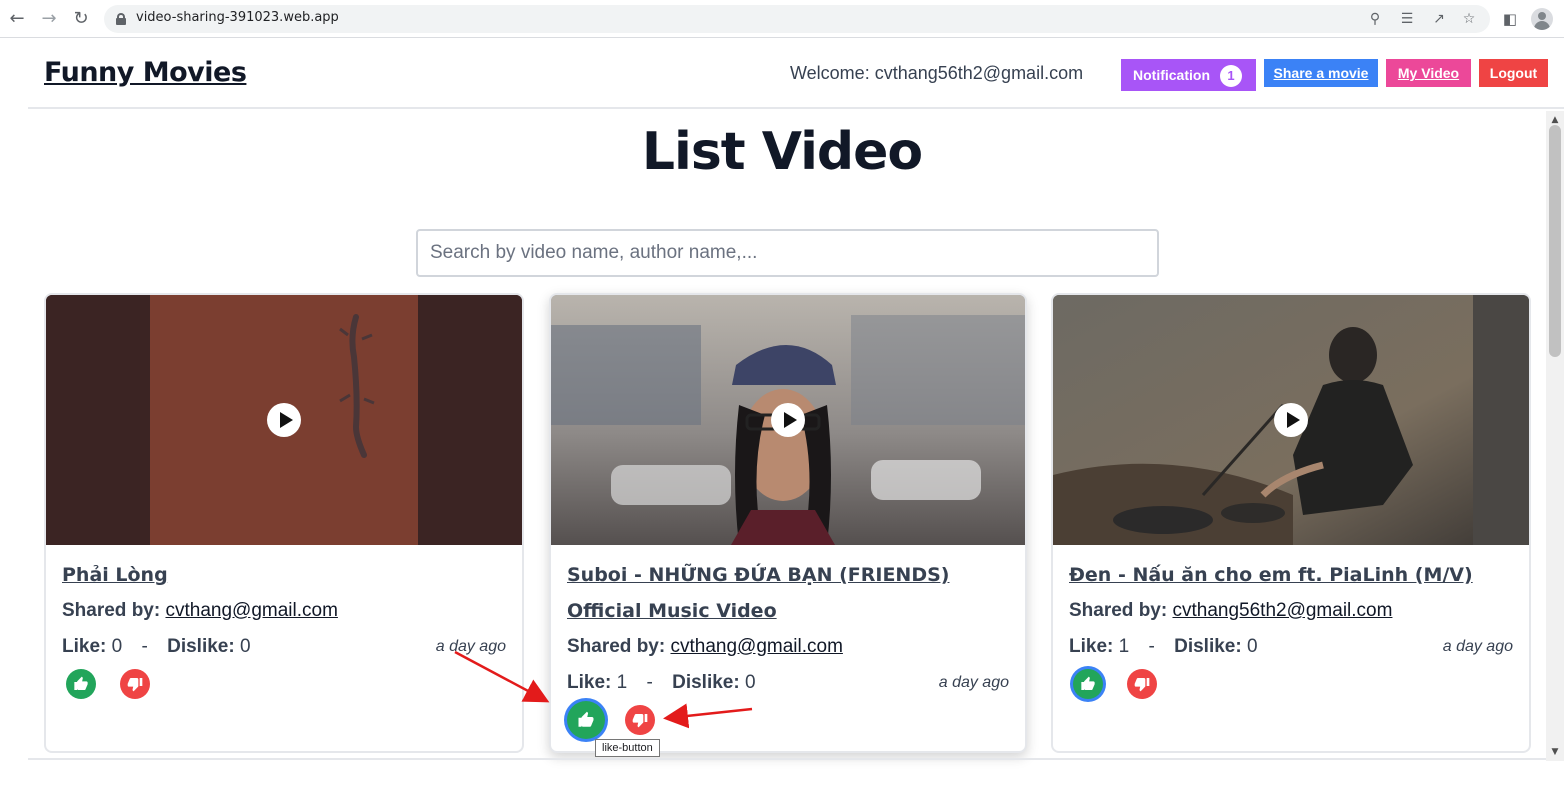 The image size is (1564, 786). Describe the element at coordinates (237, 17) in the screenshot. I see `url-text: video-sharing-391023.web.app` at that location.